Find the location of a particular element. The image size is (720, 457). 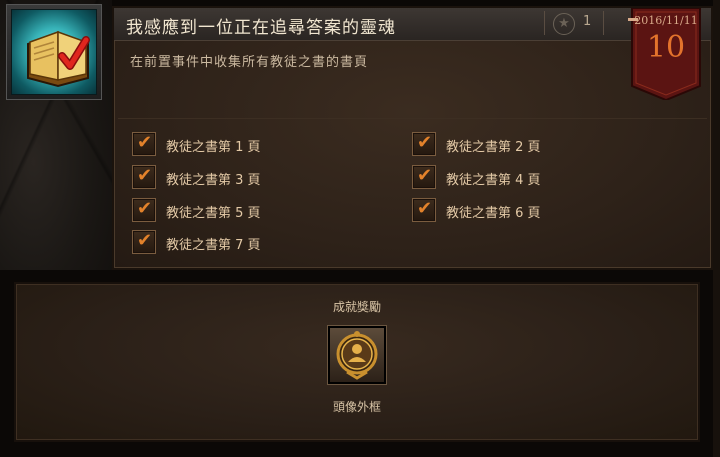

completion-day: 10 is located at coordinates (666, 47).